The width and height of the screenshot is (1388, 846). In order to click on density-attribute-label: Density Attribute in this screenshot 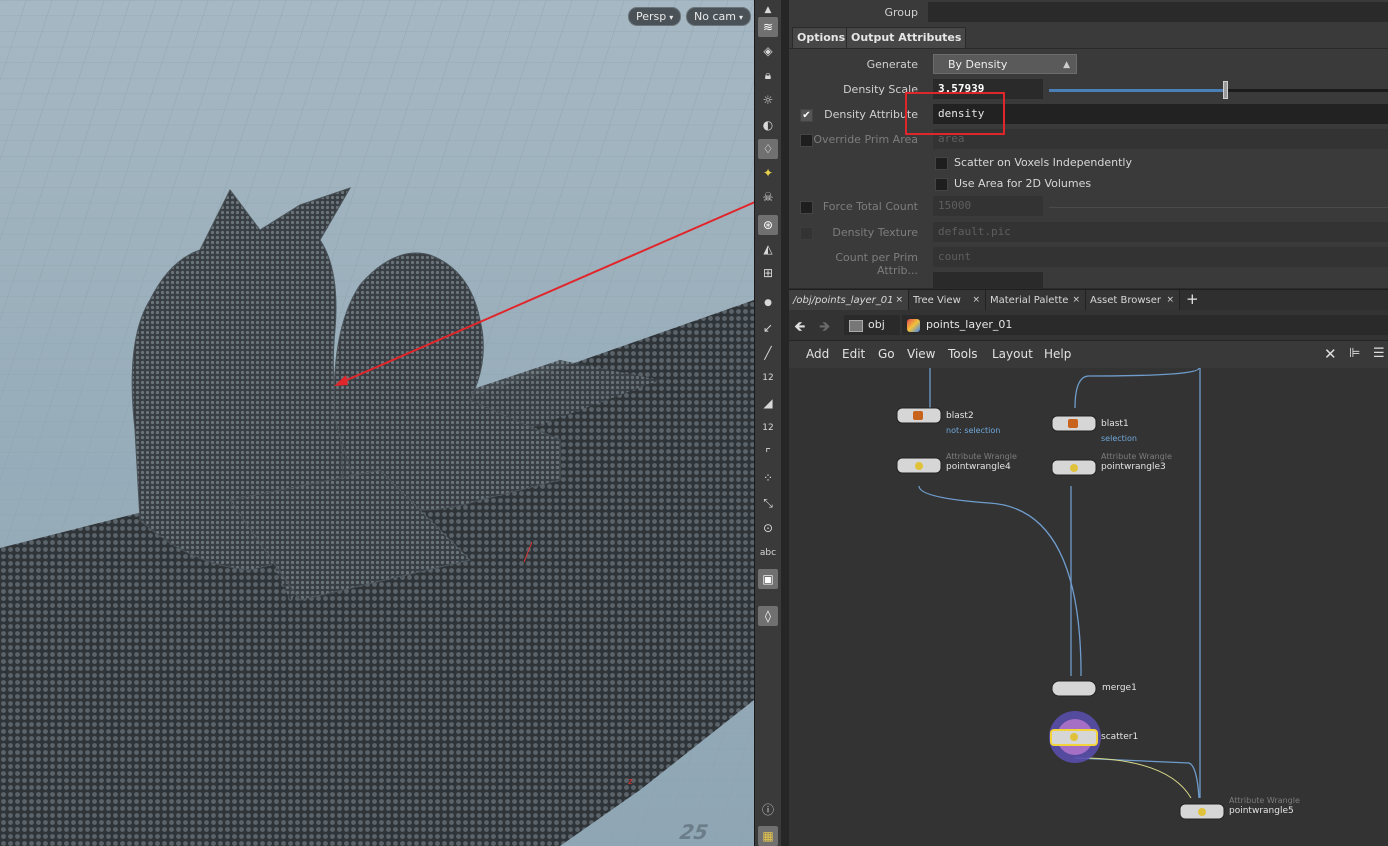, I will do `click(871, 114)`.